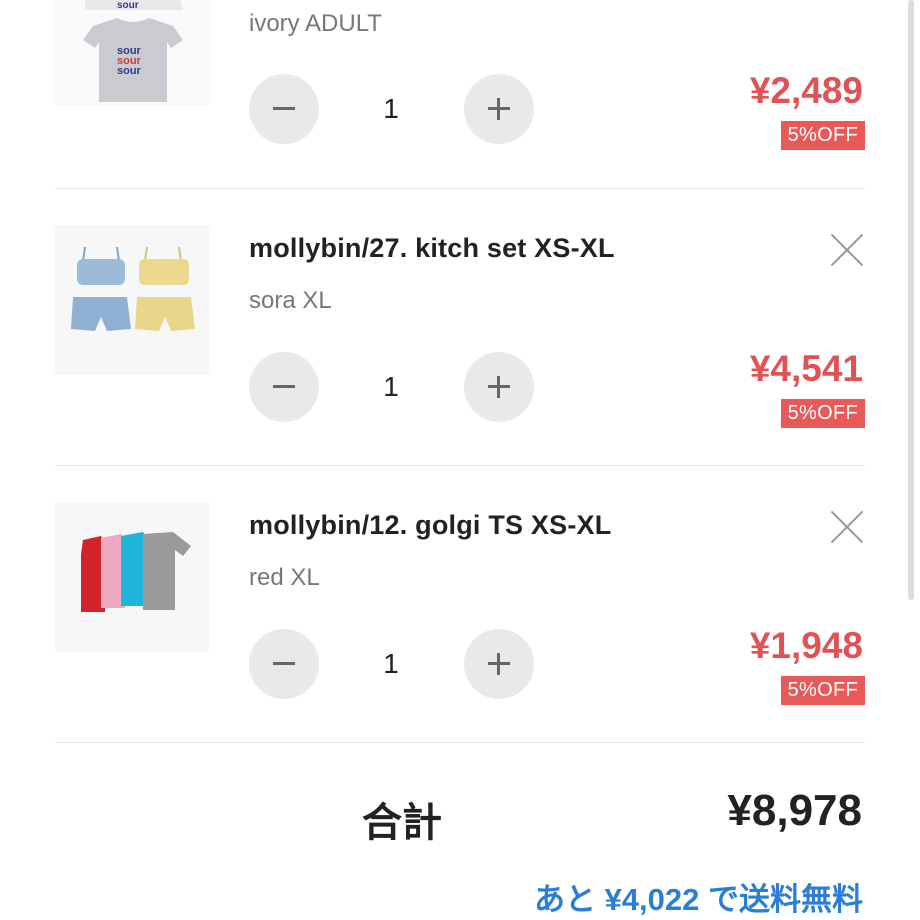 This screenshot has height=920, width=920. What do you see at coordinates (284, 577) in the screenshot?
I see `item-variant: red XL` at bounding box center [284, 577].